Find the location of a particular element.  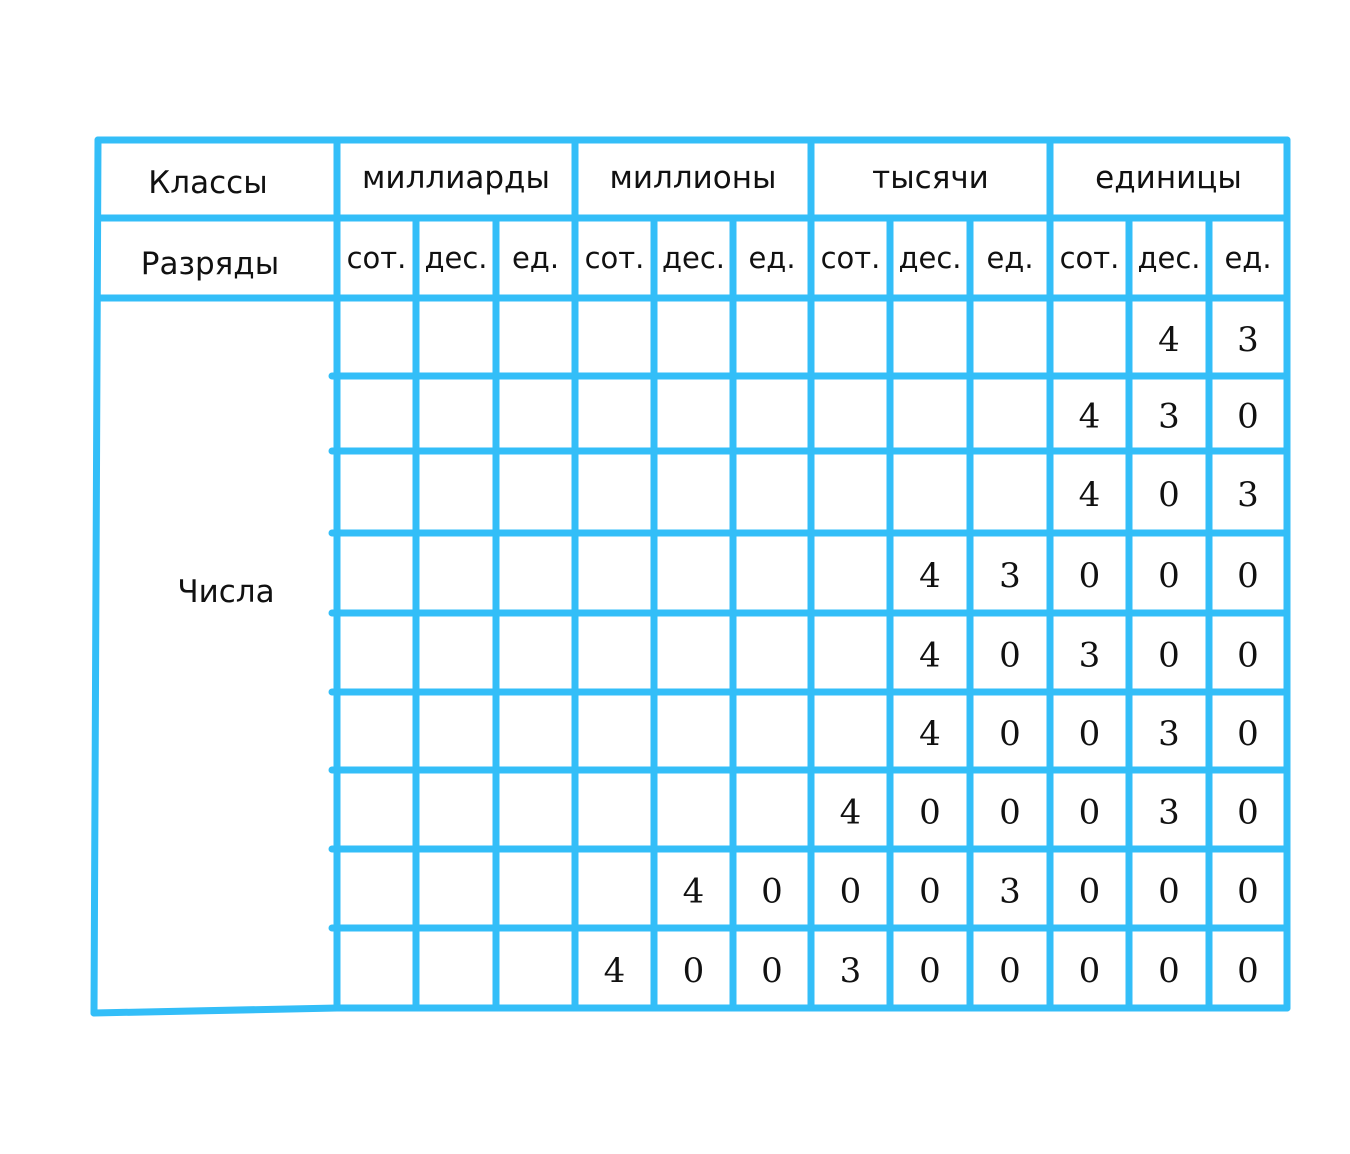

class-header: единицы is located at coordinates (1168, 178).